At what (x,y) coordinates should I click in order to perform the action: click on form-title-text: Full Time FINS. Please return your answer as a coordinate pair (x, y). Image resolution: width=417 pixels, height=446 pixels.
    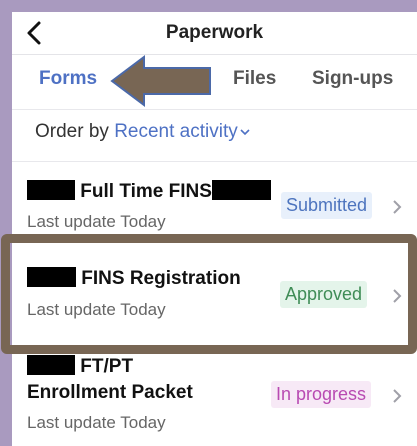
    Looking at the image, I should click on (146, 191).